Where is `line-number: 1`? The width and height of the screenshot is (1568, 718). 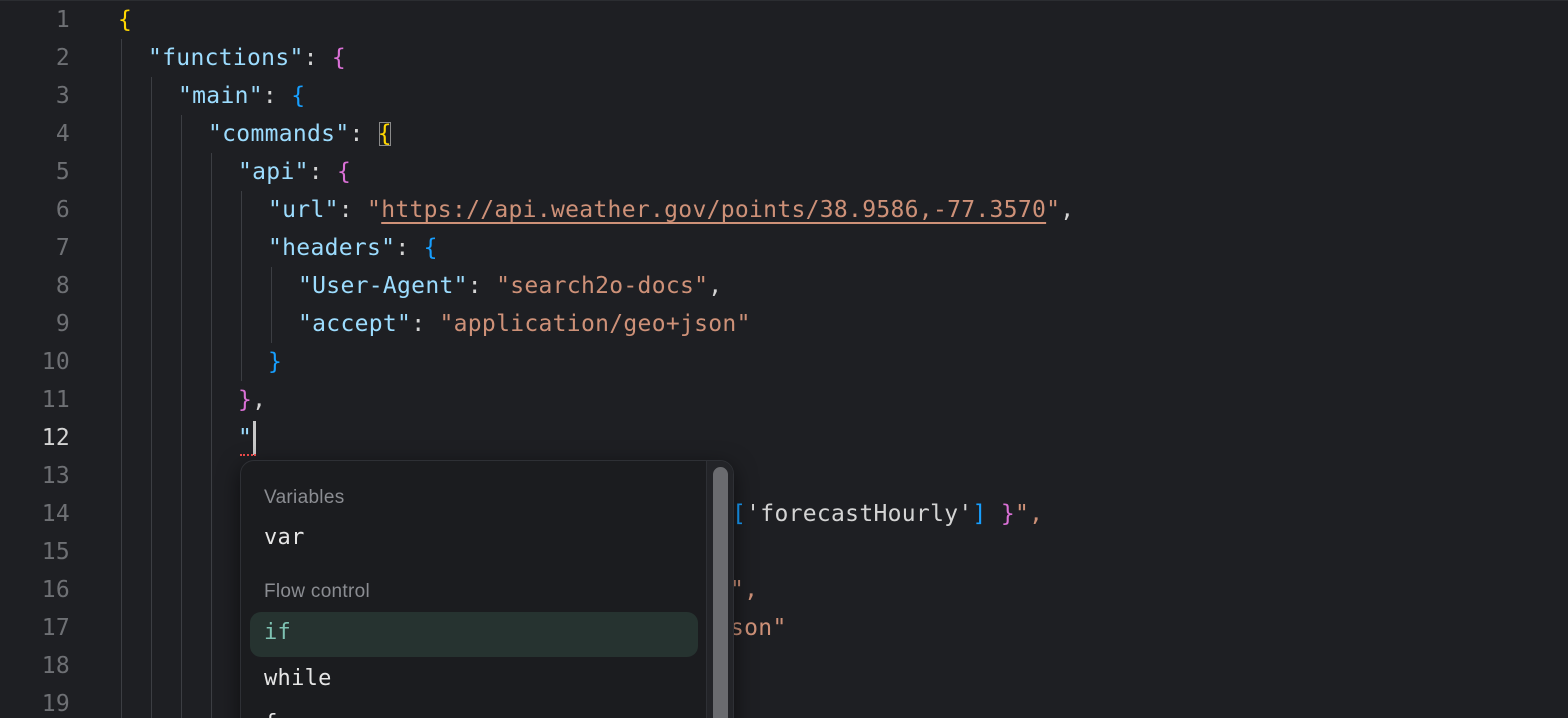 line-number: 1 is located at coordinates (62, 20).